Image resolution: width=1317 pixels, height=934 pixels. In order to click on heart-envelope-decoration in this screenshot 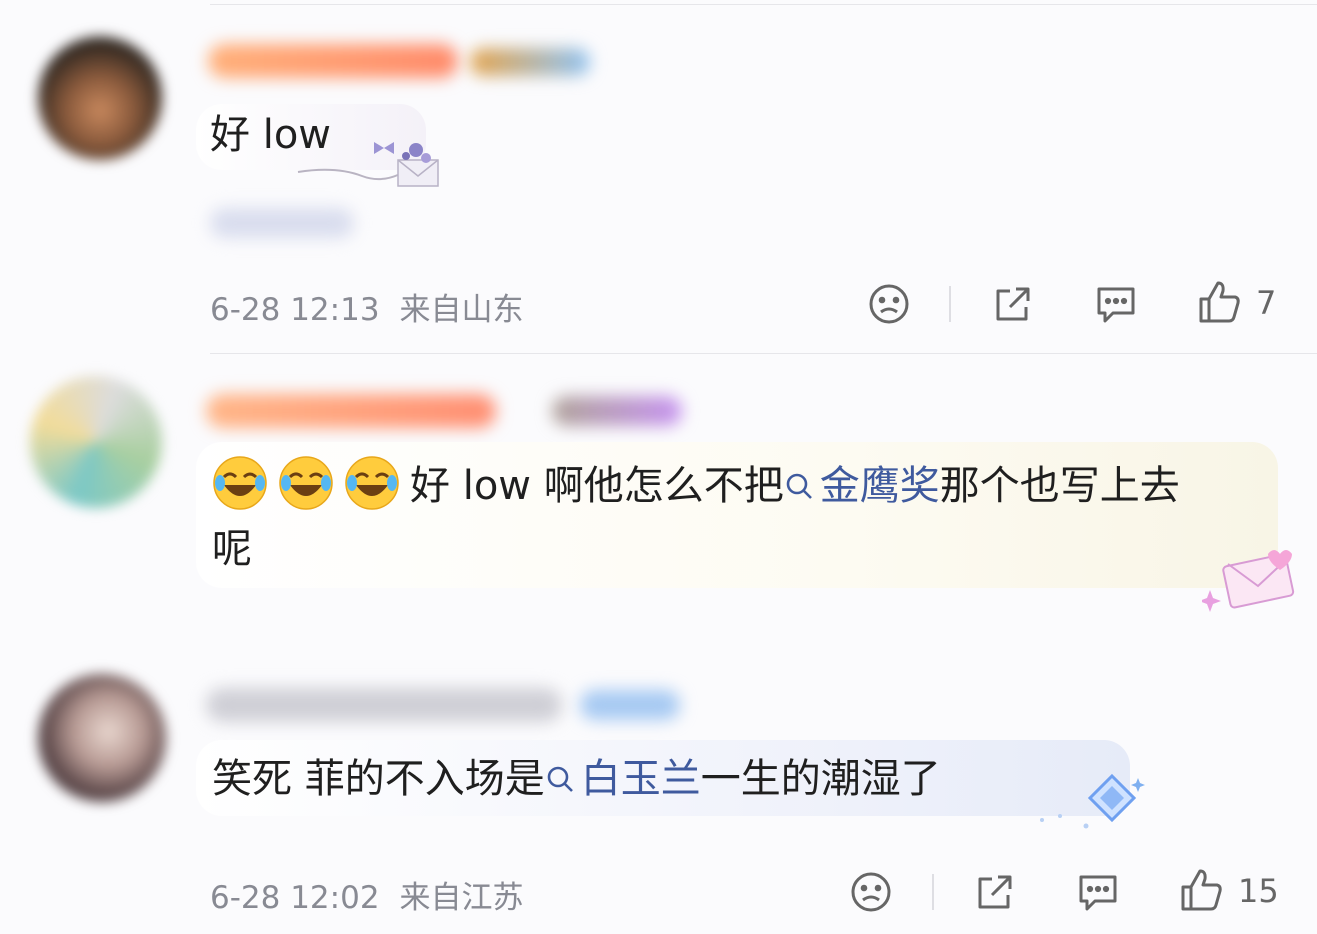, I will do `click(1248, 581)`.